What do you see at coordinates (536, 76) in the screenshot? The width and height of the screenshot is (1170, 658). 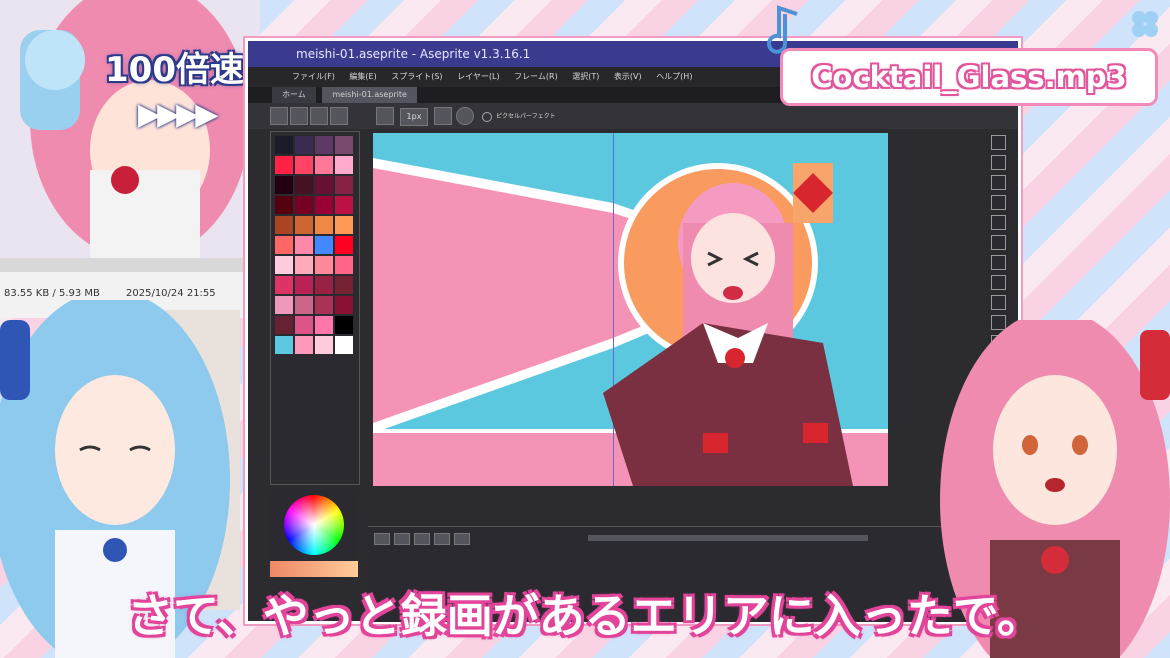 I see `menu-frame: フレーム(R)` at bounding box center [536, 76].